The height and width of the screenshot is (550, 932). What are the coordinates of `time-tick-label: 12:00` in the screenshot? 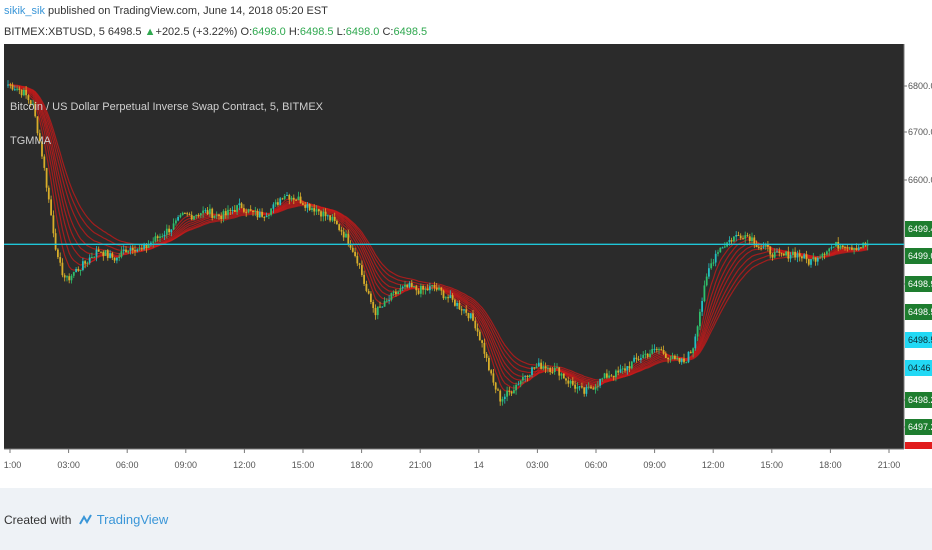 It's located at (713, 465).